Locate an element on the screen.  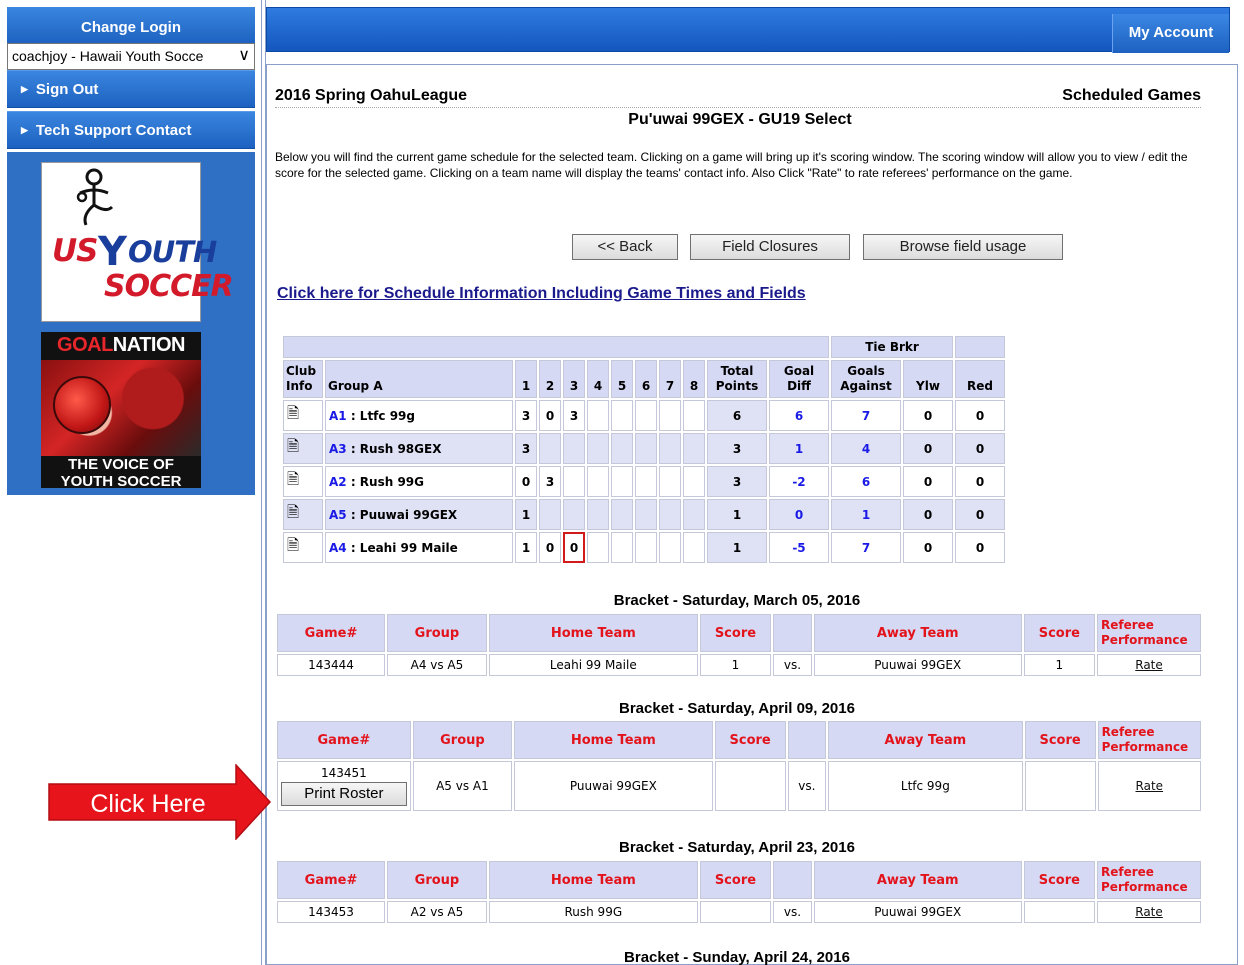
game-group: A2 vs A5 is located at coordinates (437, 912).